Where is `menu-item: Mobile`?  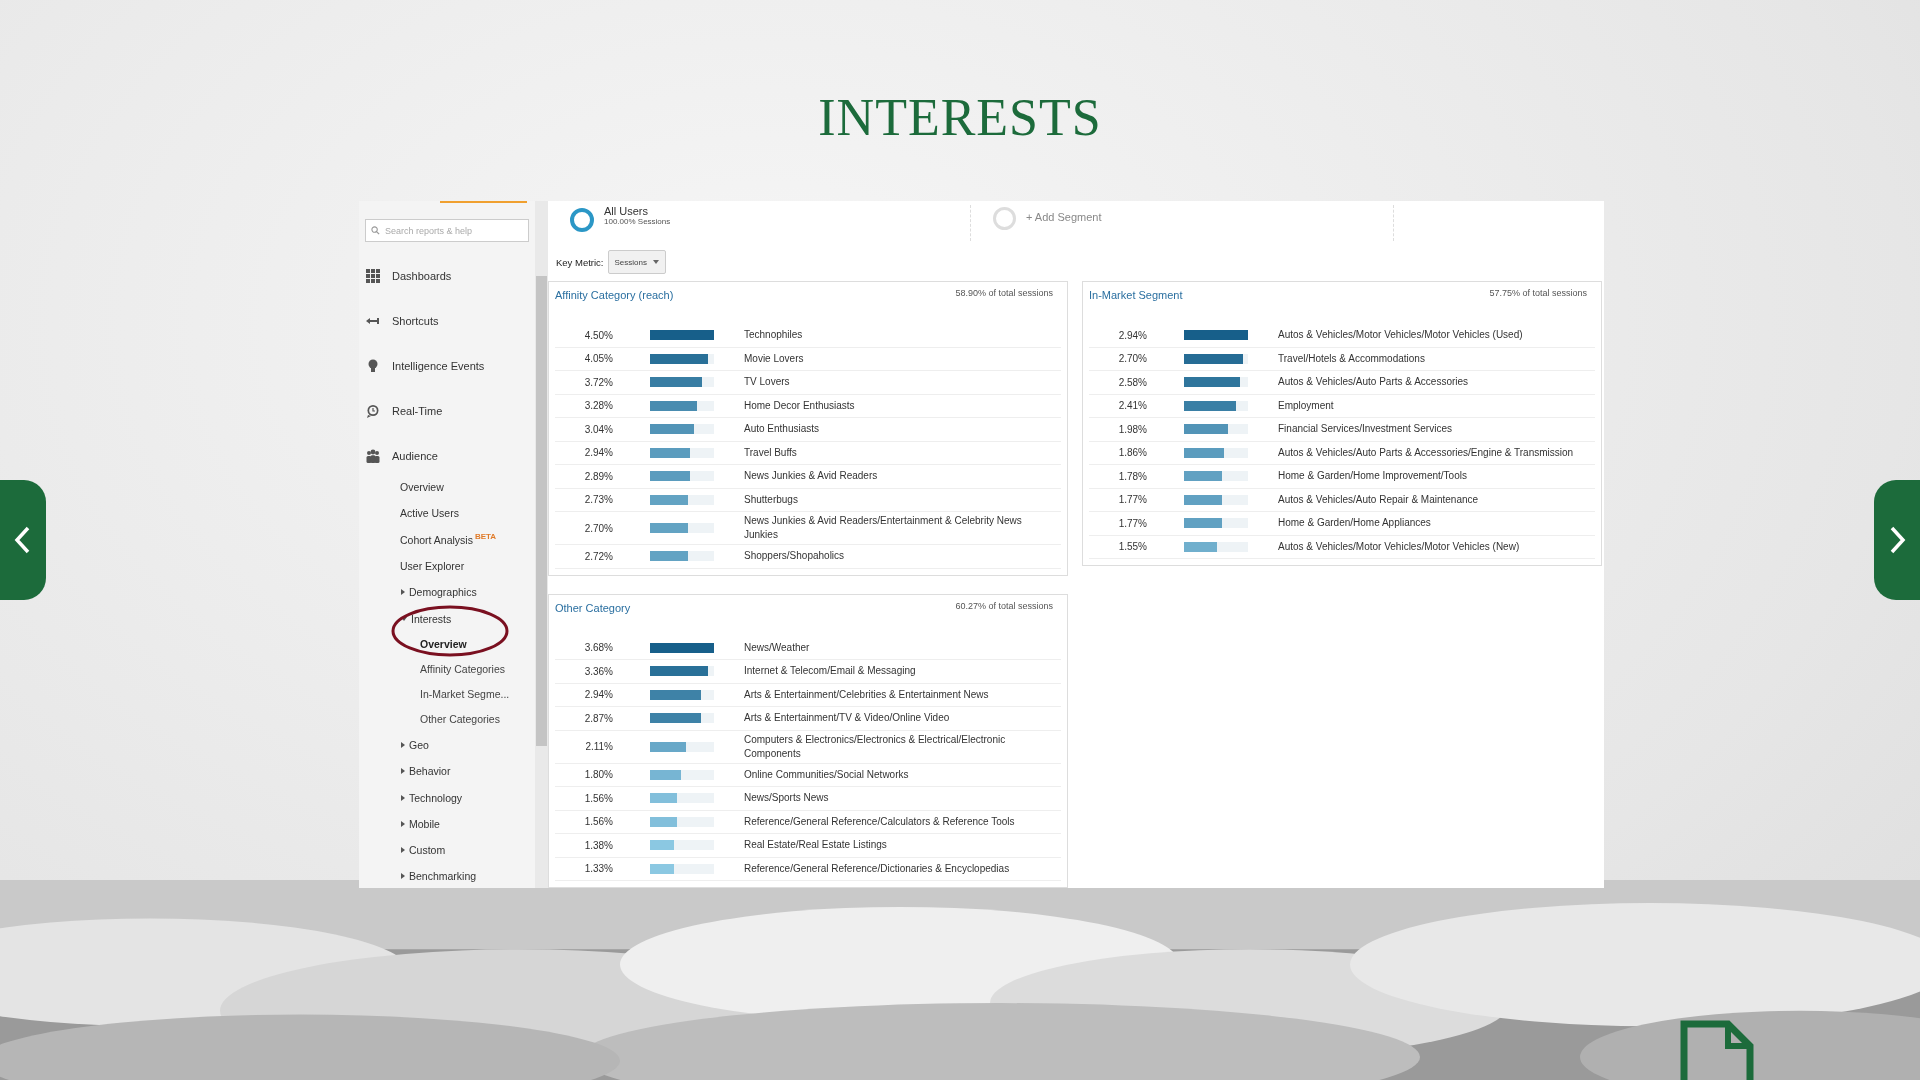 menu-item: Mobile is located at coordinates (424, 823).